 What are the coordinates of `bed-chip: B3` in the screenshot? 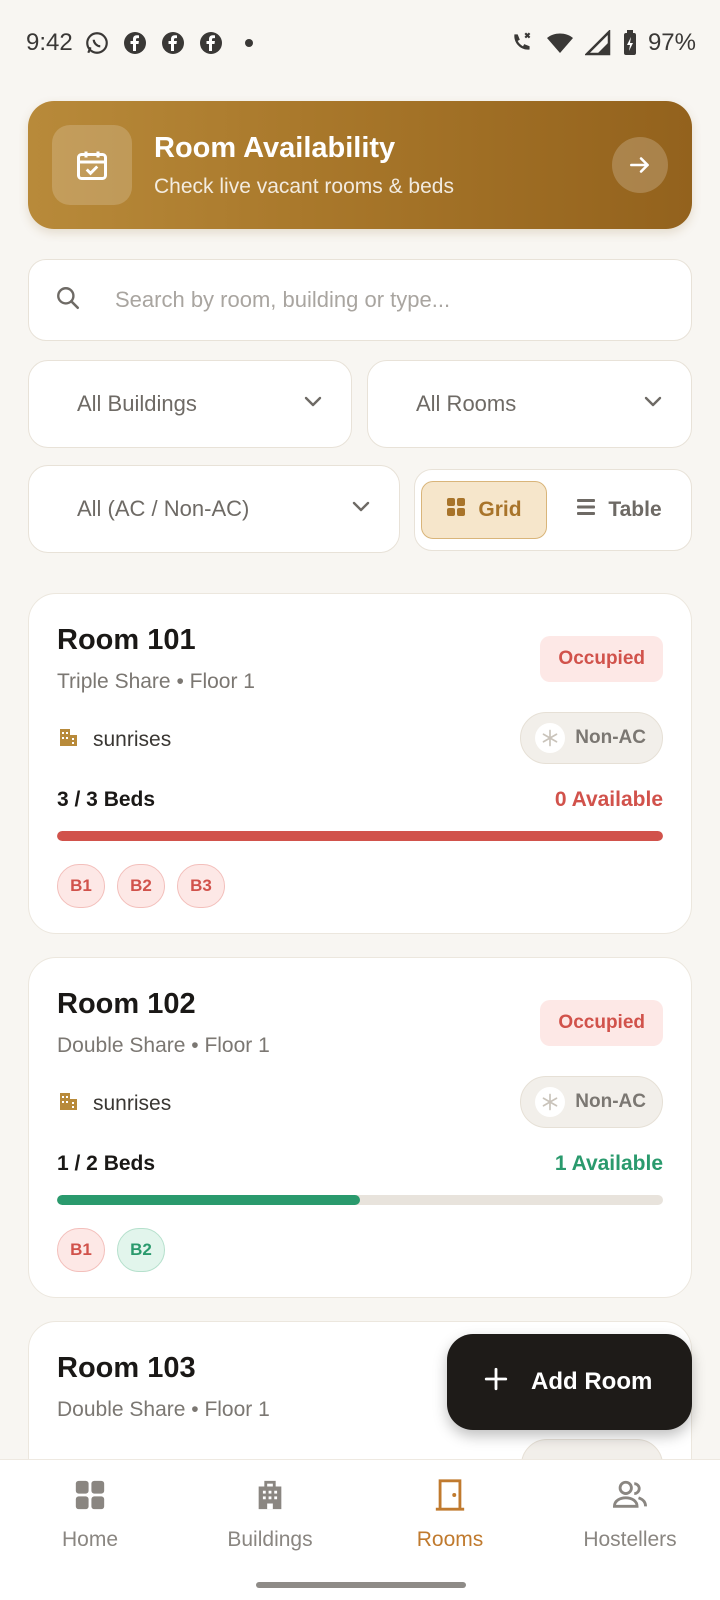 It's located at (201, 886).